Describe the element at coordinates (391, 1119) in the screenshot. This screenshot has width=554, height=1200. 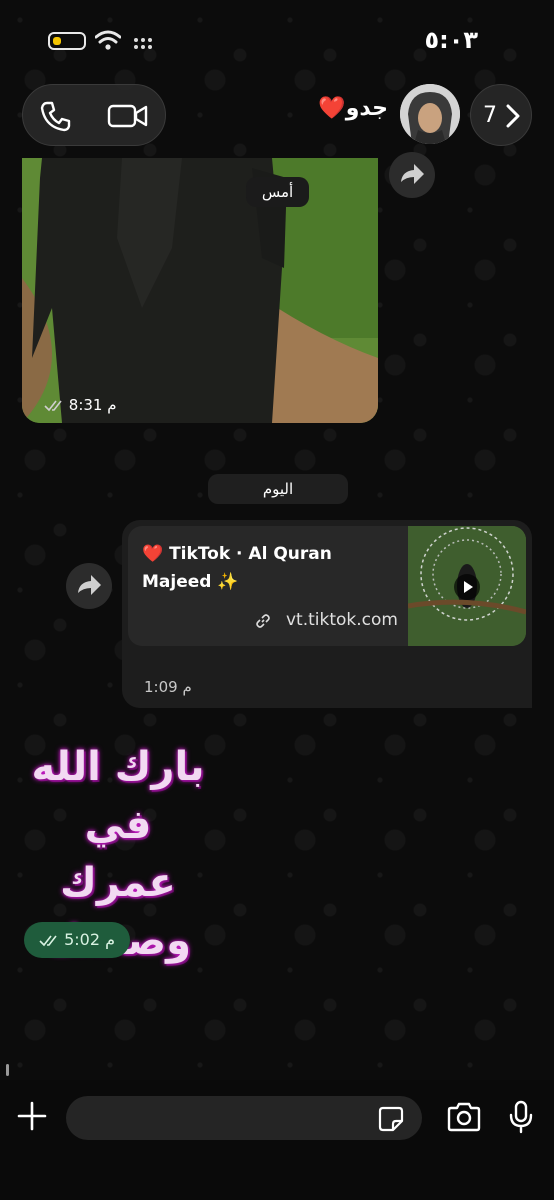
I see `sticker-icon` at that location.